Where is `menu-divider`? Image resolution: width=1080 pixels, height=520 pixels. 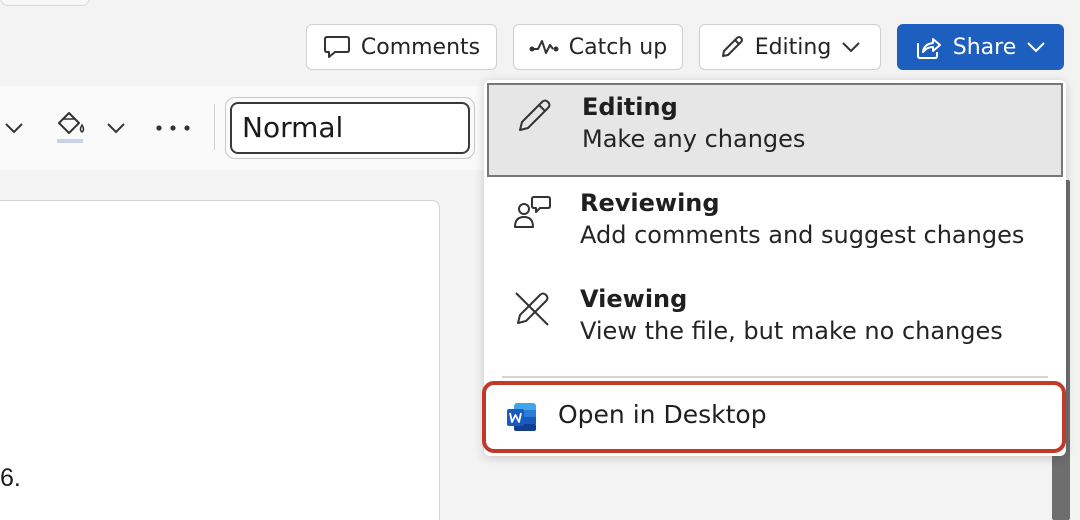 menu-divider is located at coordinates (775, 377).